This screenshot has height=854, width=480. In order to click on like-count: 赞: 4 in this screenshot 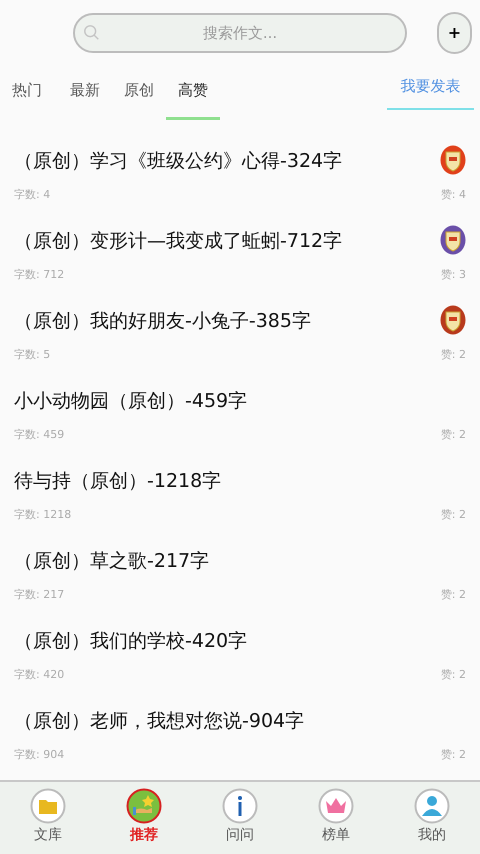, I will do `click(453, 195)`.